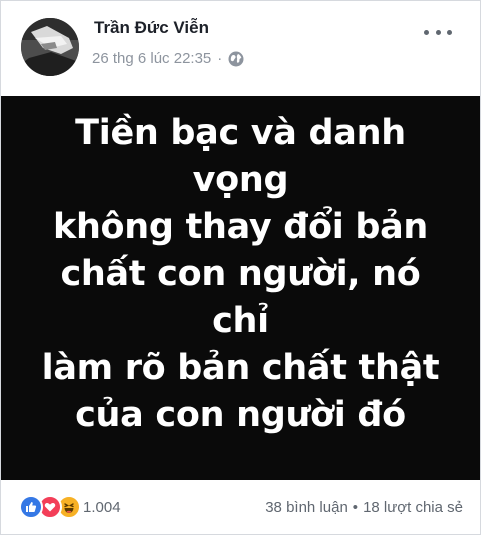 This screenshot has height=535, width=481. I want to click on quote-line: làm rõ bản chất thật, so click(240, 367).